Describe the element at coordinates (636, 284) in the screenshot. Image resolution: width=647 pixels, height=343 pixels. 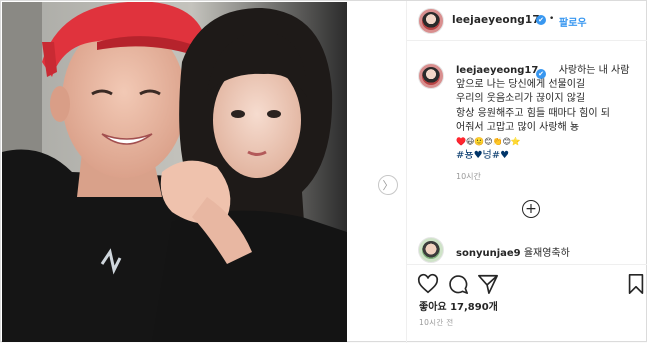
I see `bookmark-icon` at that location.